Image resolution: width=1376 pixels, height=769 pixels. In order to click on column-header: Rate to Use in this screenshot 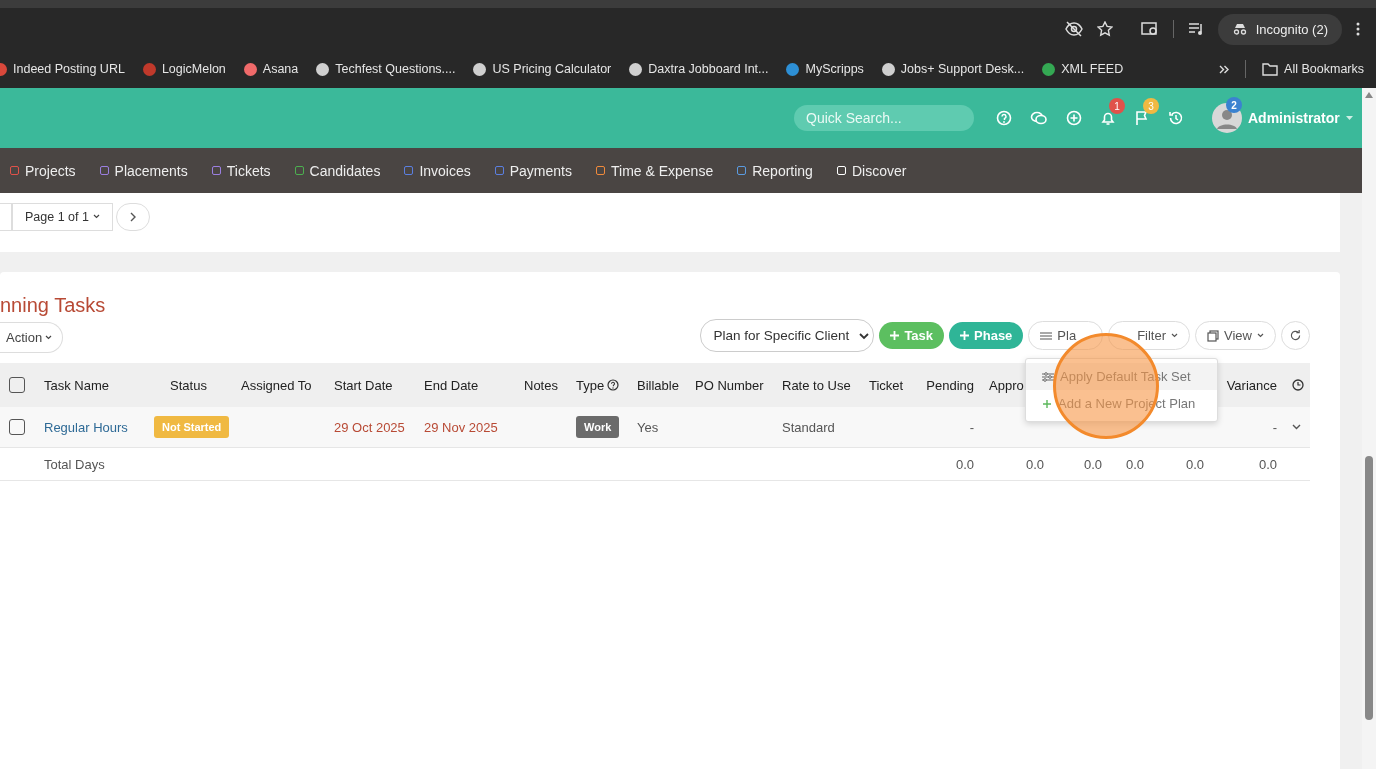, I will do `click(816, 385)`.